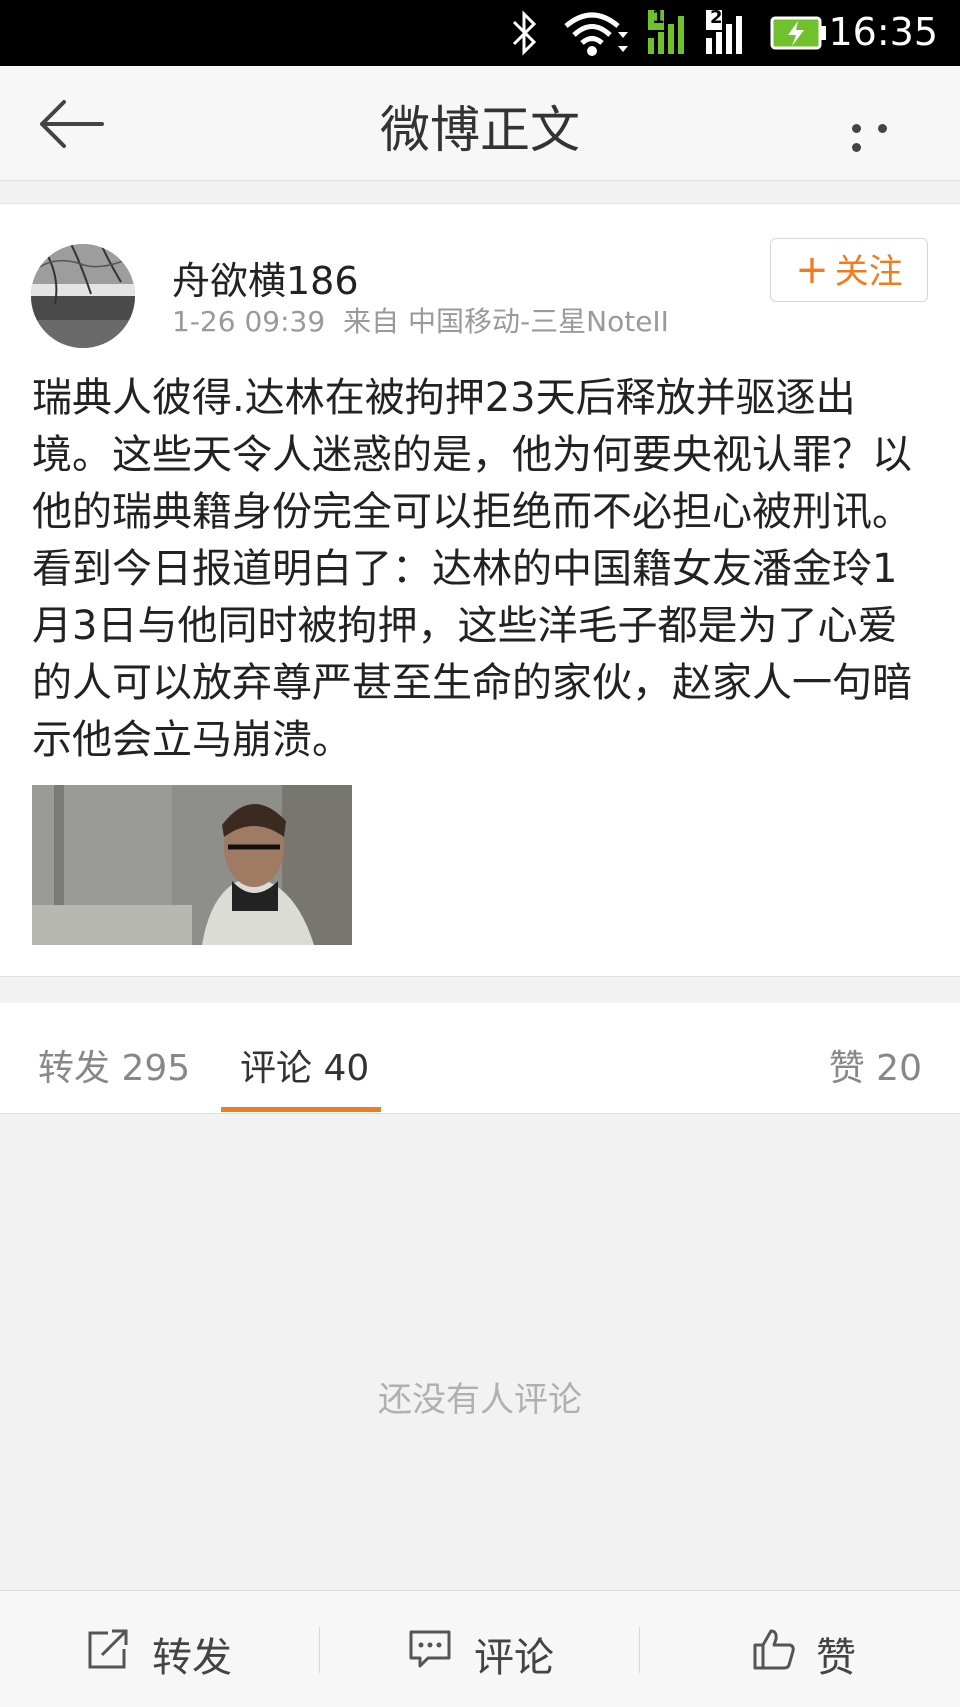 The height and width of the screenshot is (1707, 960). I want to click on empty-comments-message: 还没有人评论, so click(480, 1400).